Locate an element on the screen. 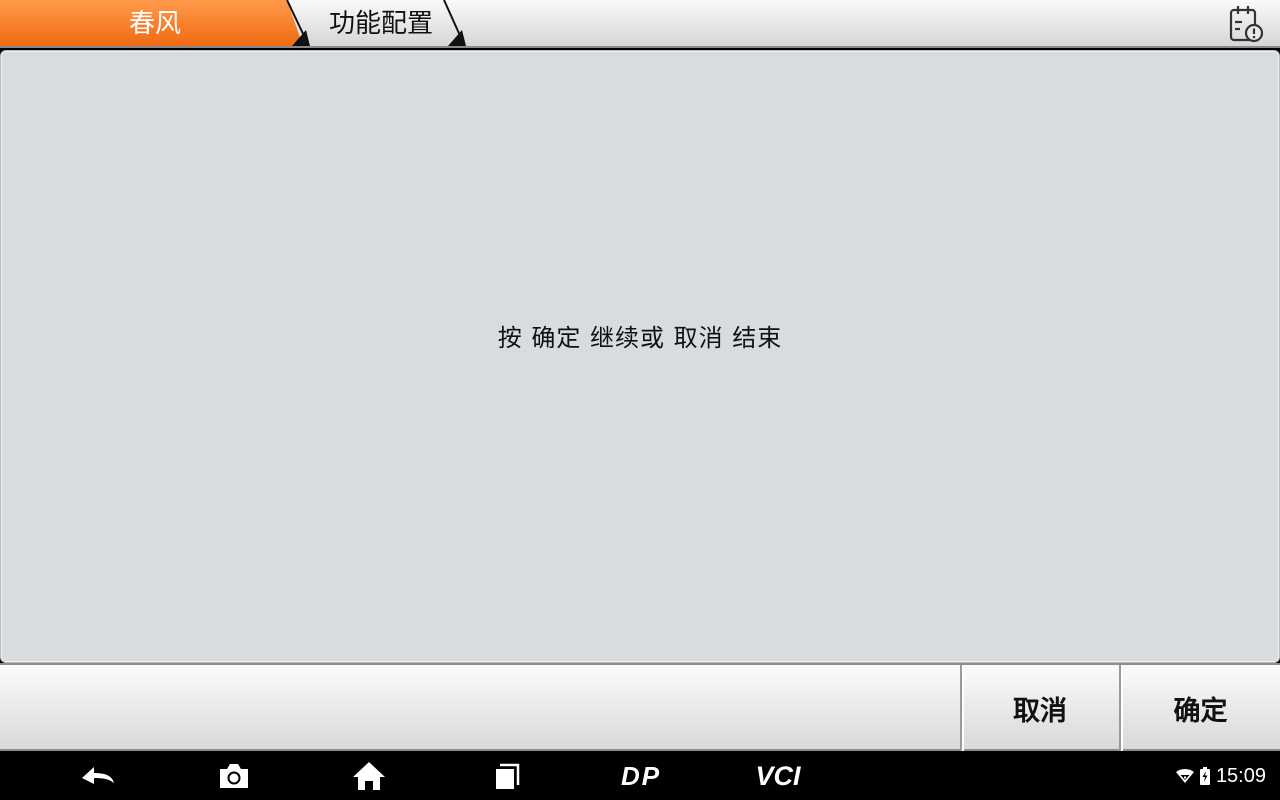  vci-icon: VCI is located at coordinates (778, 776).